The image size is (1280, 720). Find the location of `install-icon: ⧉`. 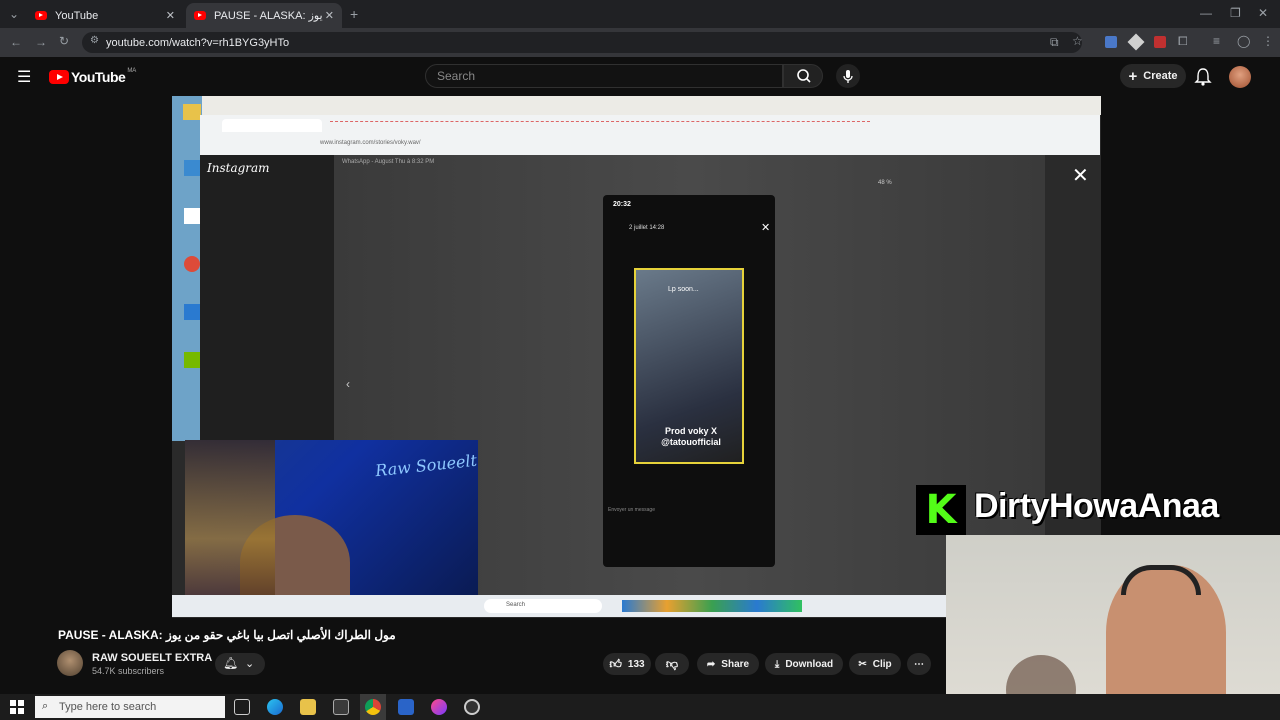

install-icon: ⧉ is located at coordinates (1054, 42).